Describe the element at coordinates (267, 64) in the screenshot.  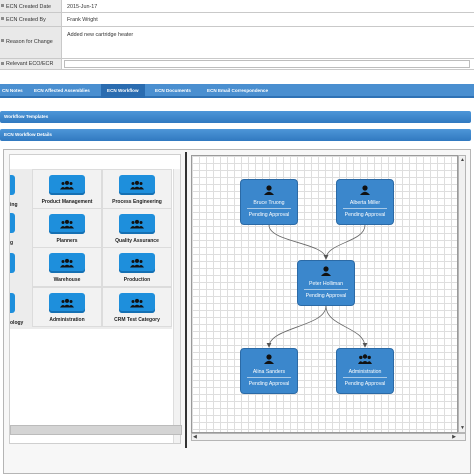
I see `relevant-eco-ecr-input` at that location.